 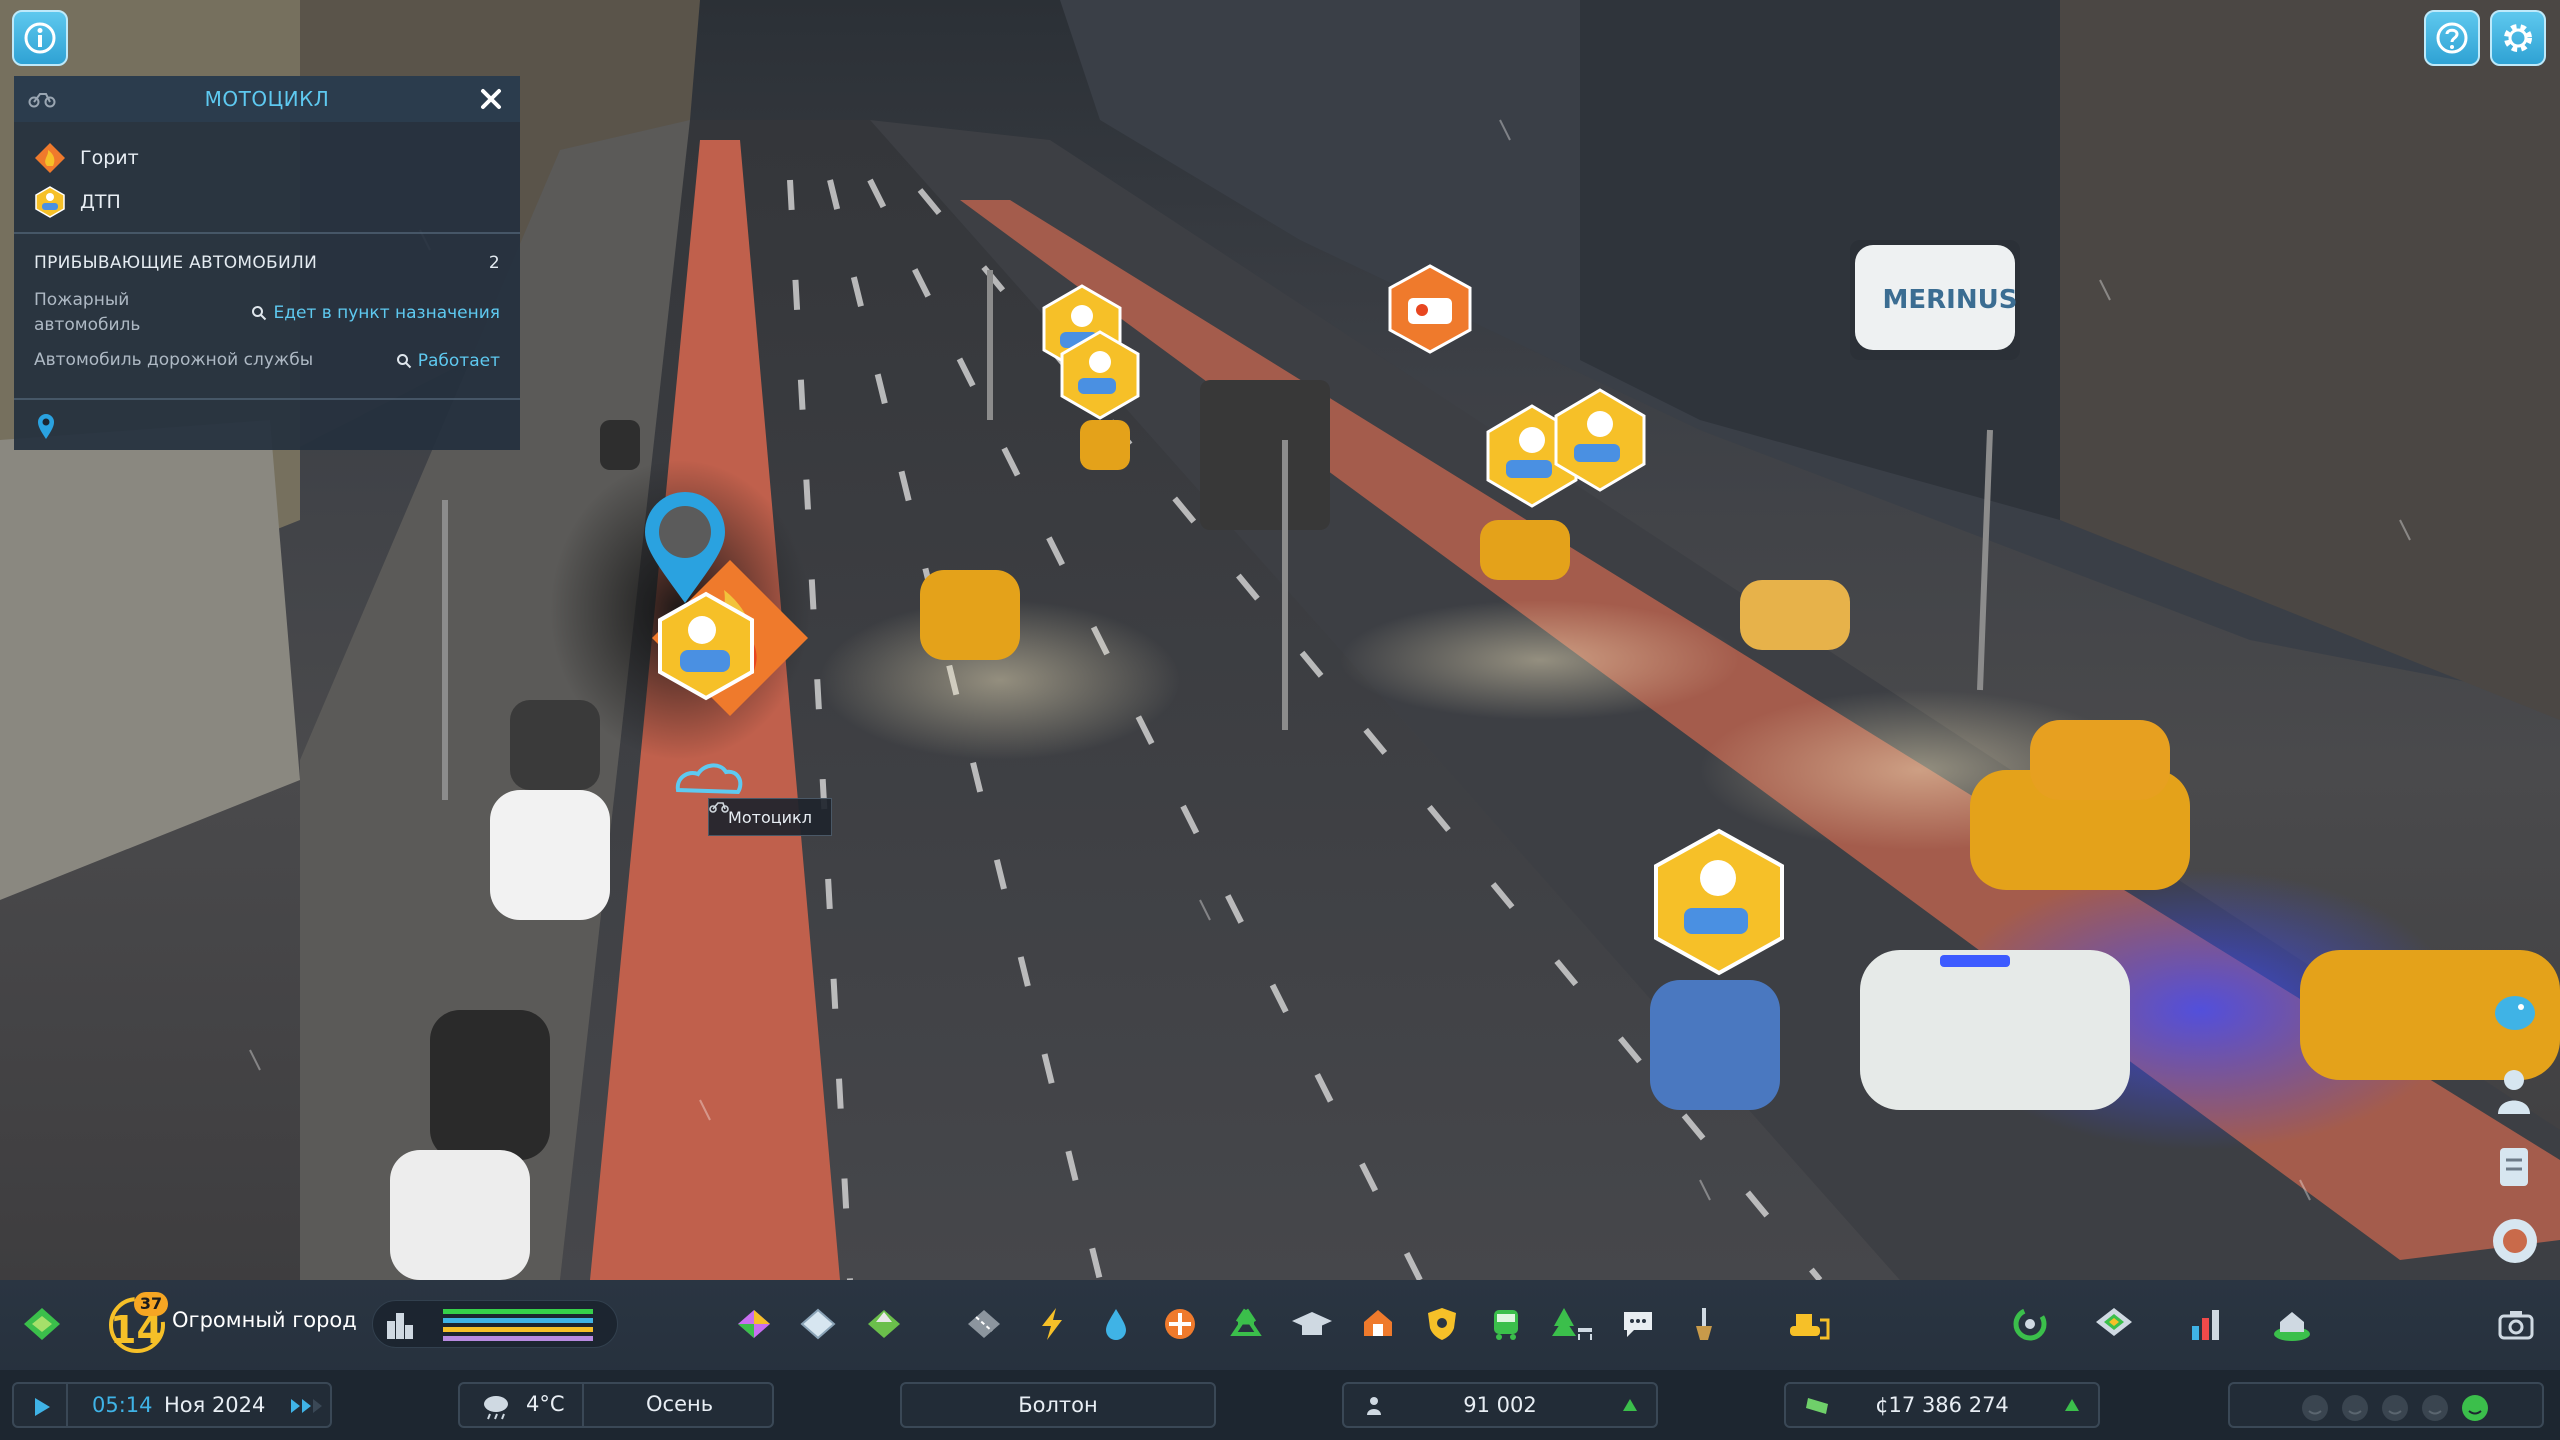 What do you see at coordinates (174, 360) in the screenshot?
I see `vehicle-name: Автомобиль дорожной службы` at bounding box center [174, 360].